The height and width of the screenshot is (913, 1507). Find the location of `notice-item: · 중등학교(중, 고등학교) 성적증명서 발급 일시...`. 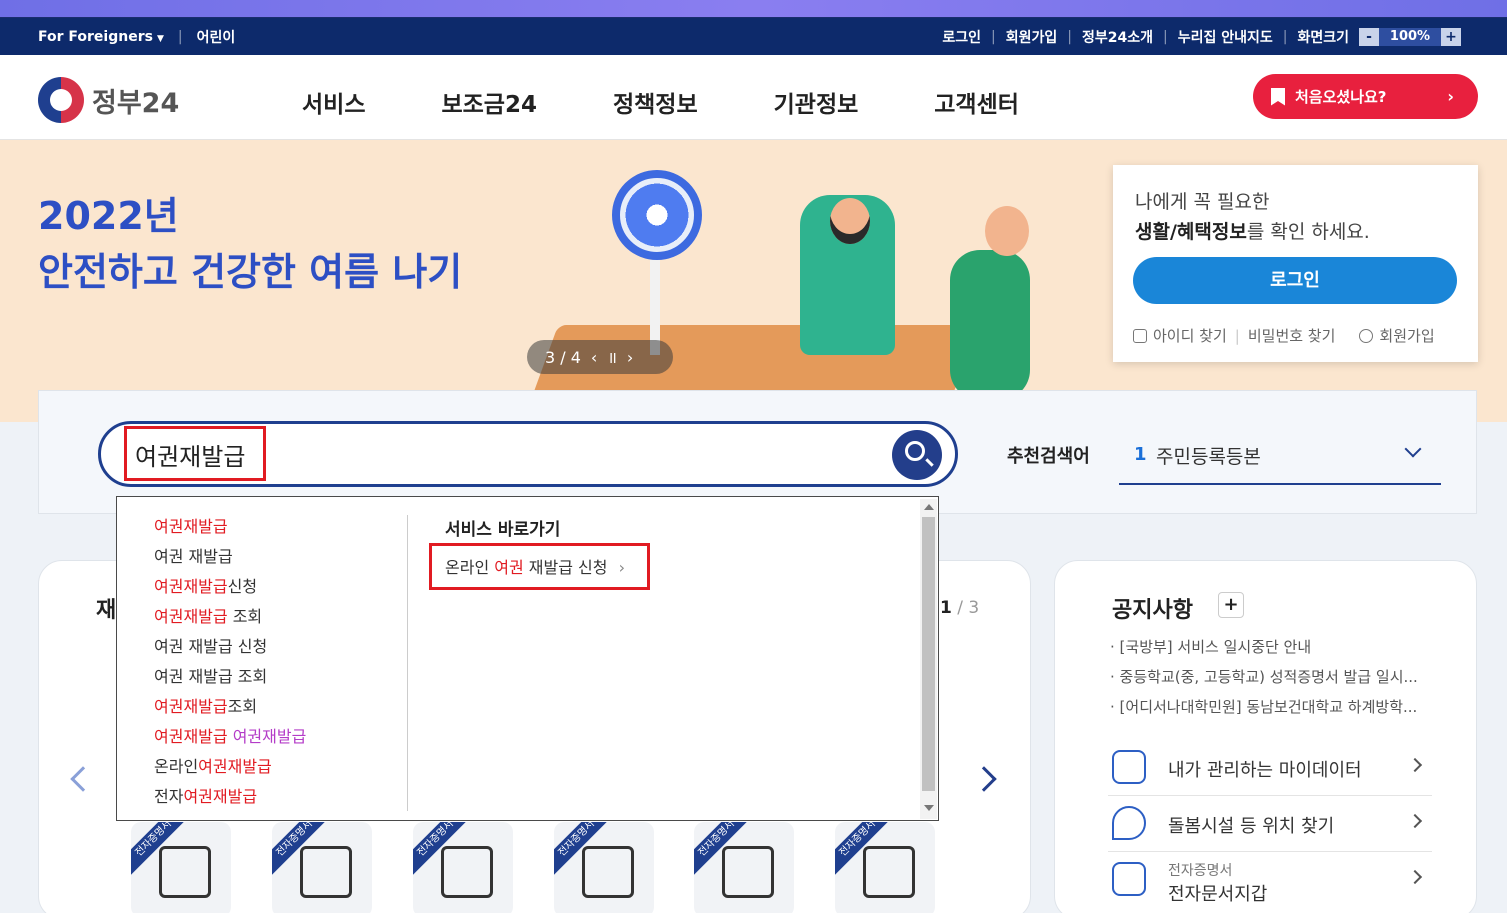

notice-item: · 중등학교(중, 고등학교) 성적증명서 발급 일시... is located at coordinates (1270, 676).